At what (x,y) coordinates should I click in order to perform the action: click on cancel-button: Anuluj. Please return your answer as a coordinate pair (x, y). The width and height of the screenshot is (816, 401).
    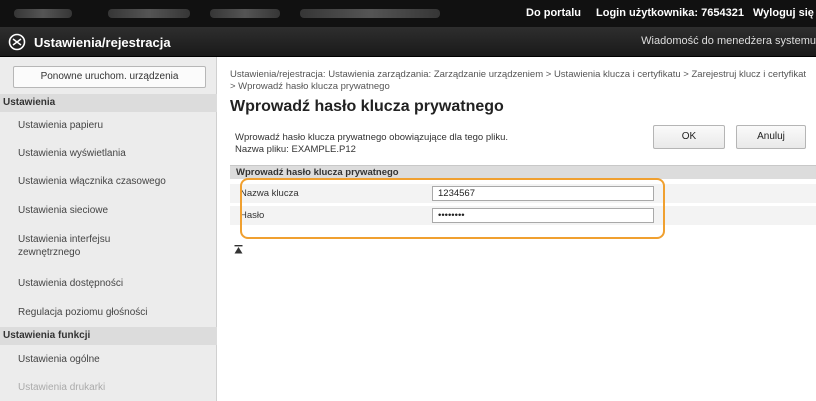
    Looking at the image, I should click on (771, 137).